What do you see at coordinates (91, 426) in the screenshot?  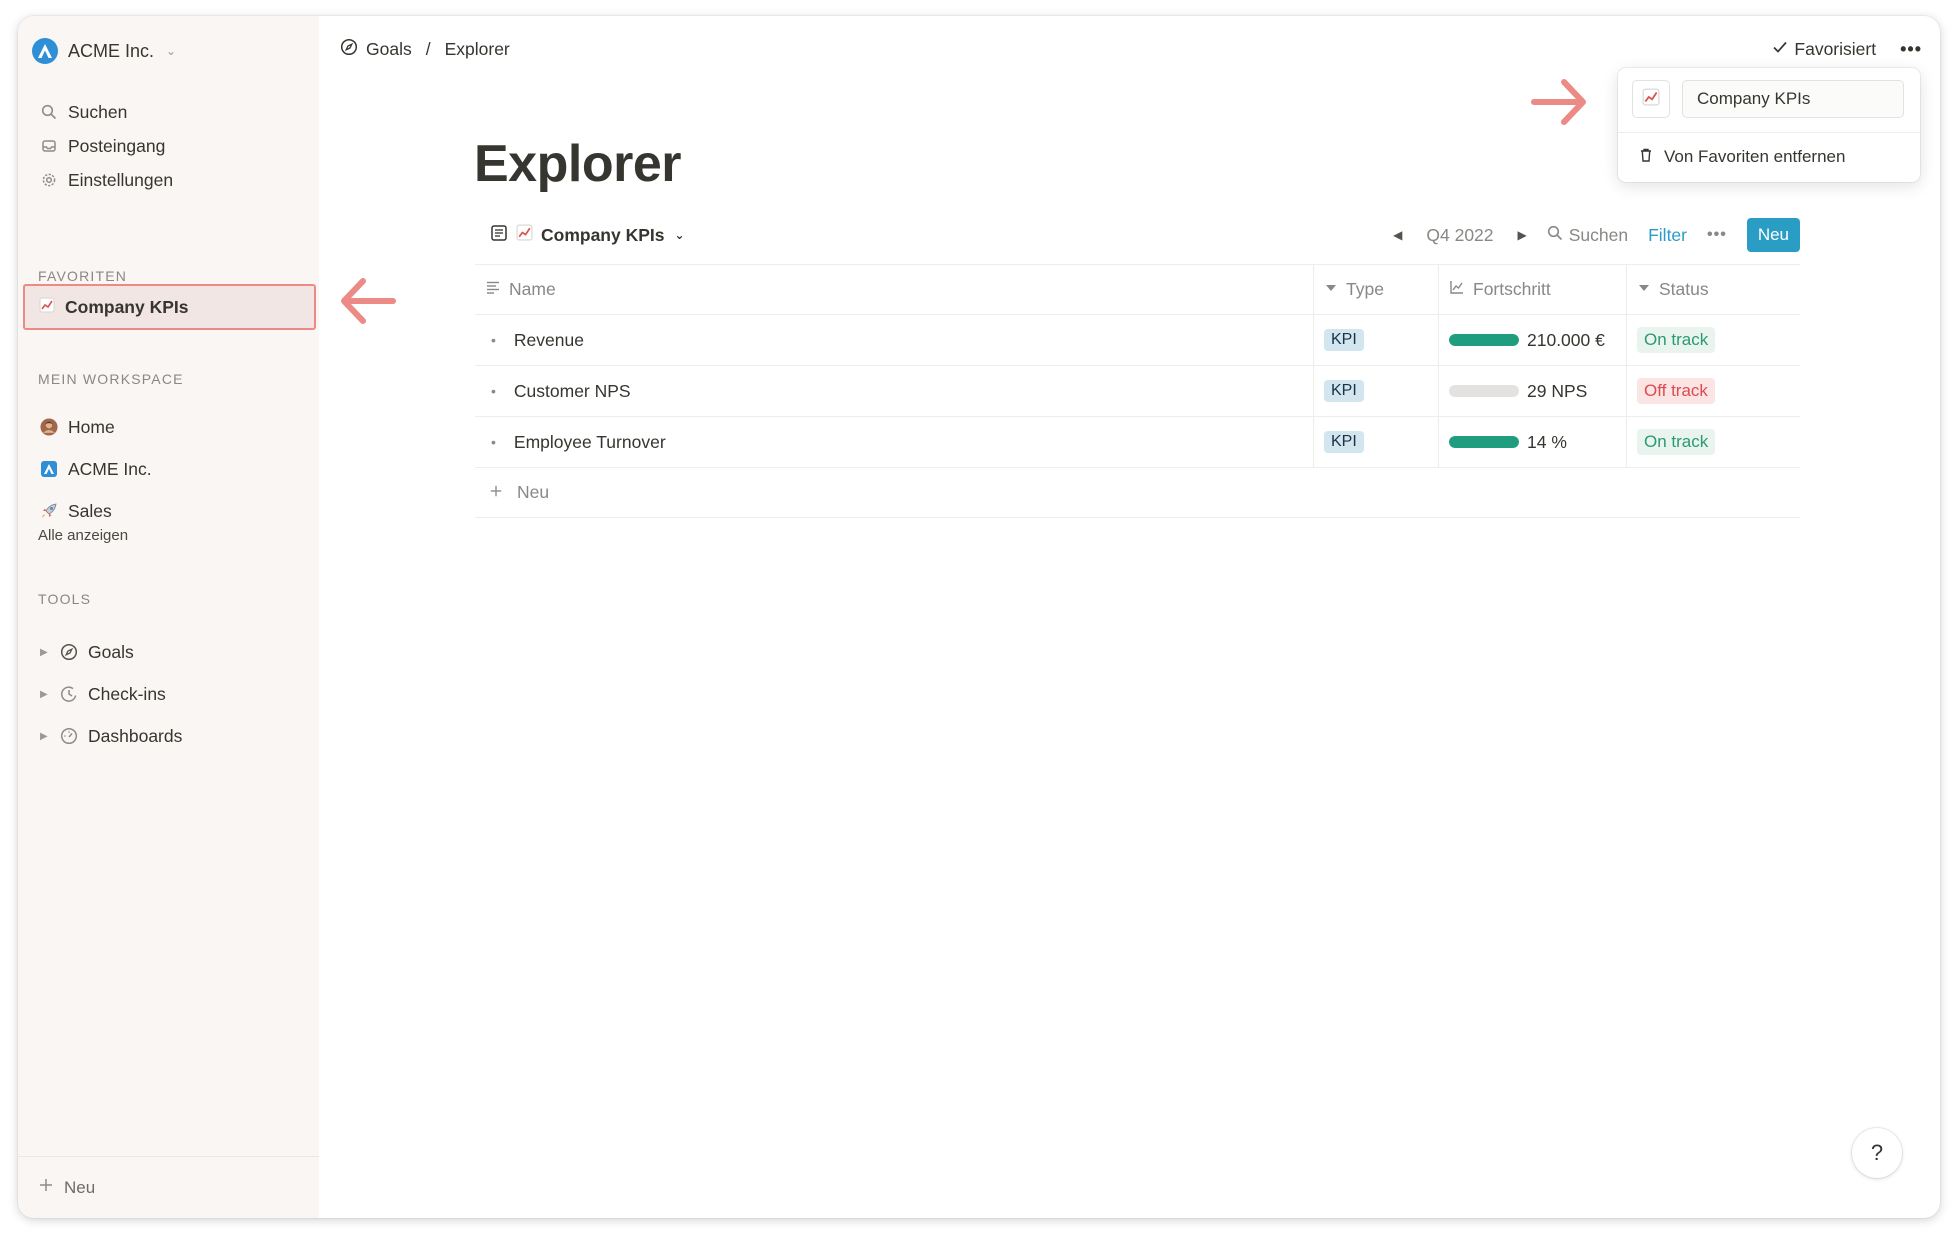 I see `sidebar-item-label: Home` at bounding box center [91, 426].